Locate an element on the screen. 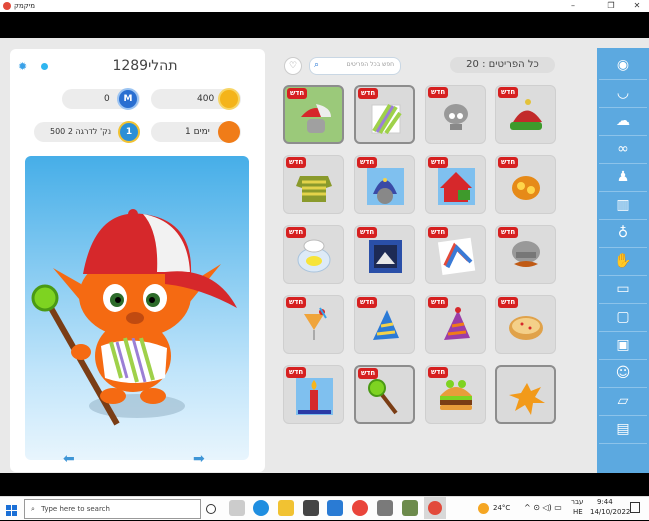 The height and width of the screenshot is (521, 649). item-birthday-candle: חדש is located at coordinates (313, 394).